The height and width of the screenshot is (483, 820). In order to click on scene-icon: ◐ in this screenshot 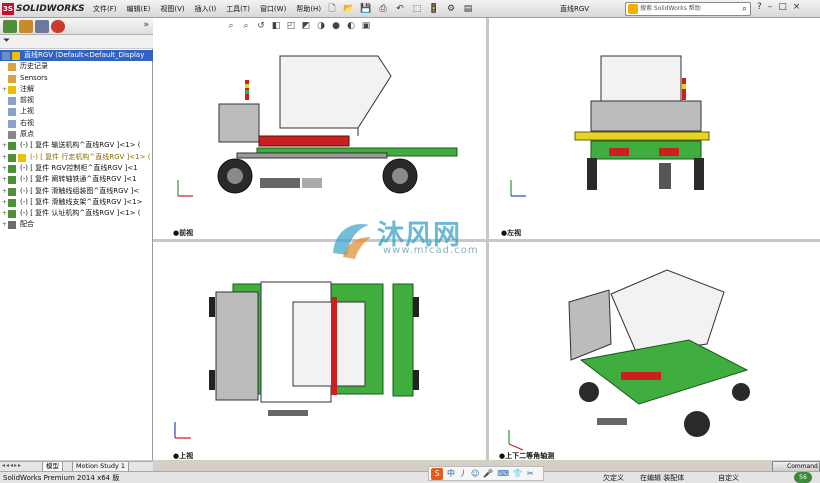, I will do `click(351, 26)`.